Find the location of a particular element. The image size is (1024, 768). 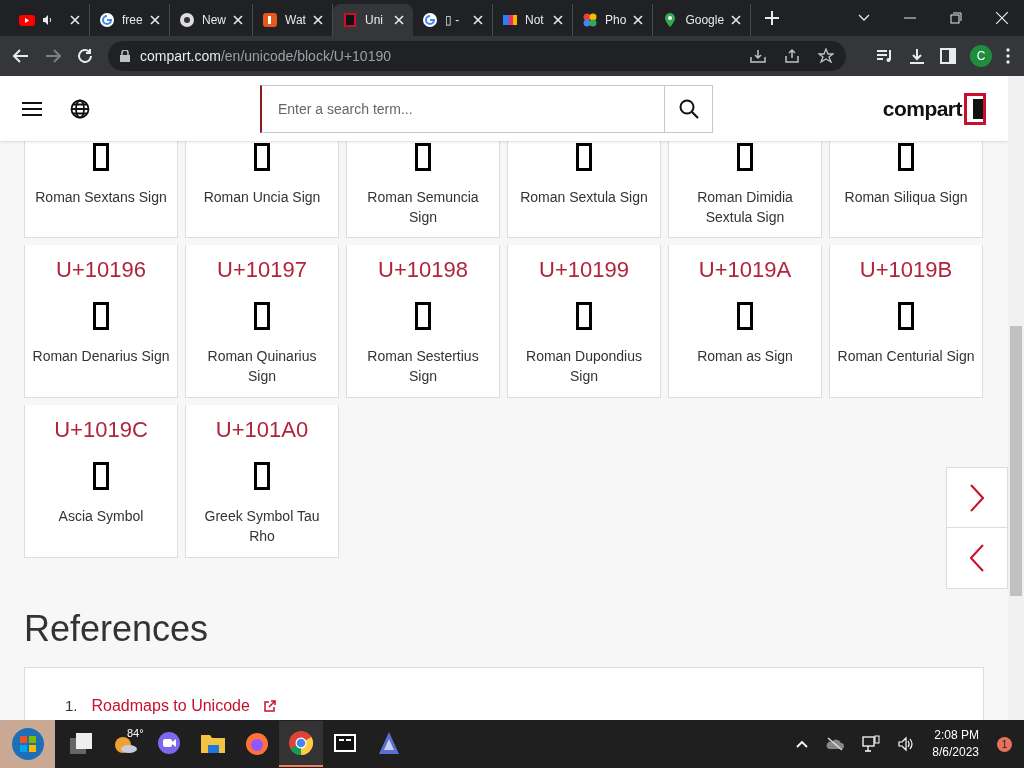

share-icon is located at coordinates (792, 56).